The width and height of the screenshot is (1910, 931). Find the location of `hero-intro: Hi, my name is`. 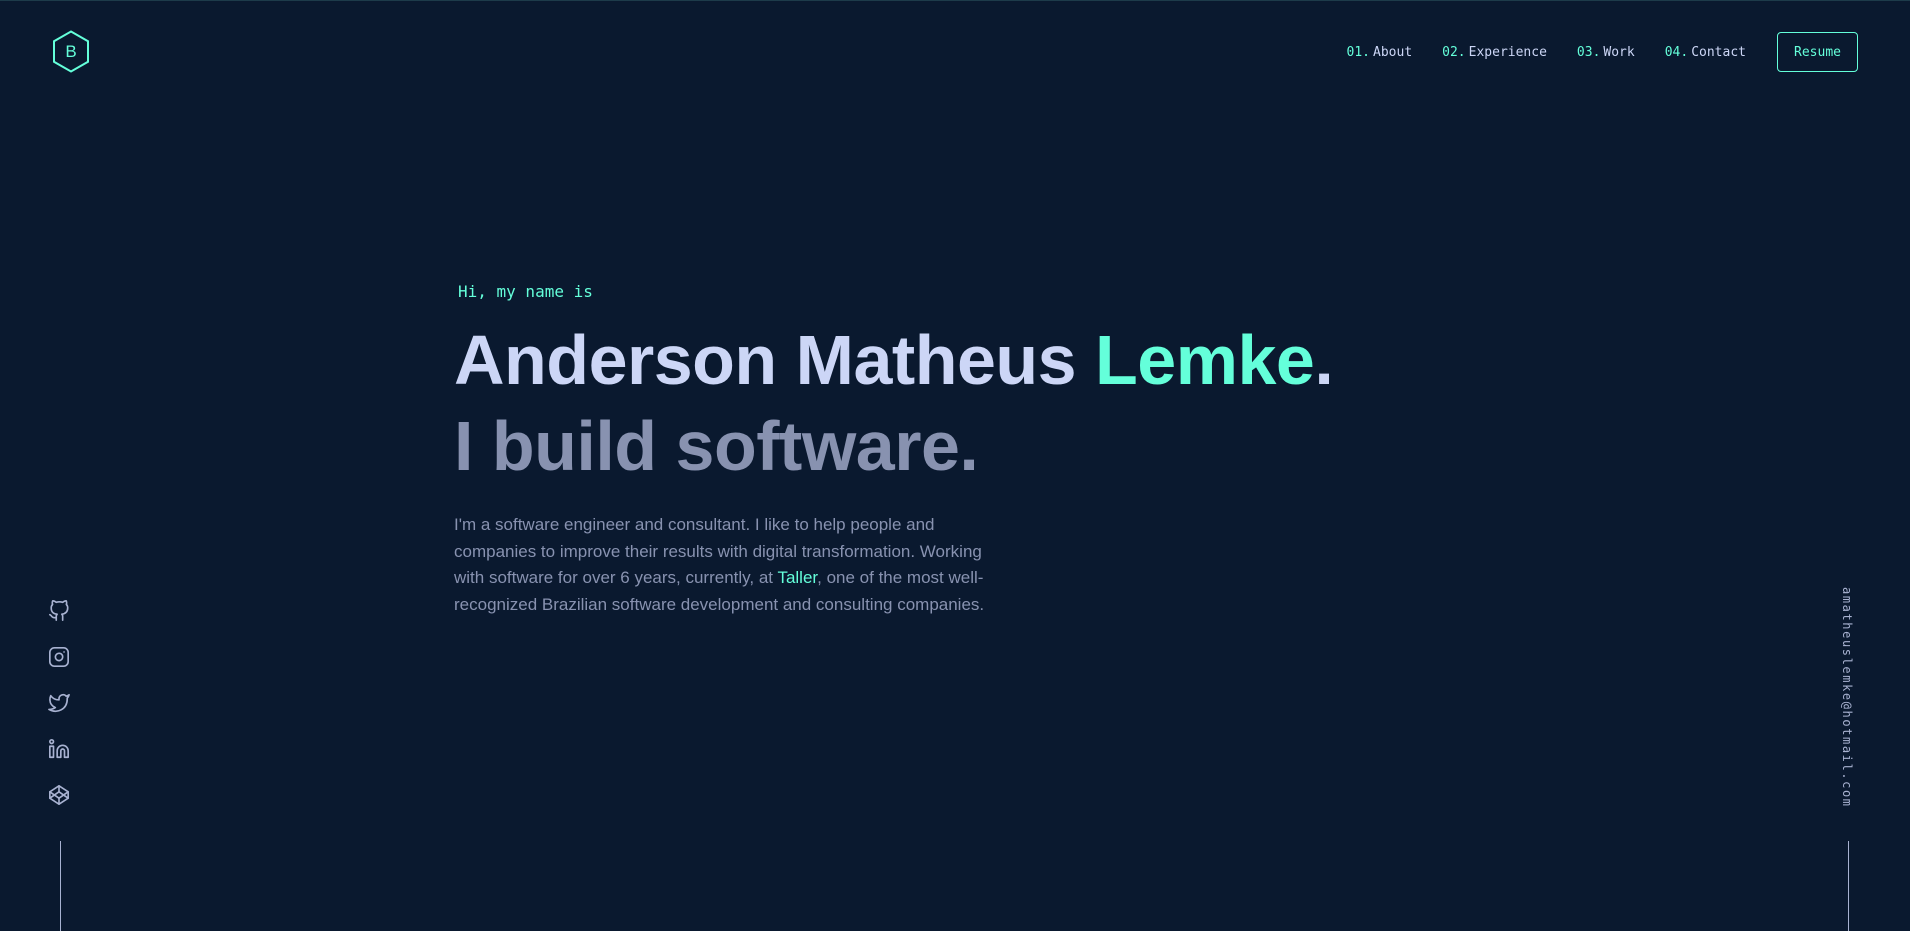

hero-intro: Hi, my name is is located at coordinates (525, 291).